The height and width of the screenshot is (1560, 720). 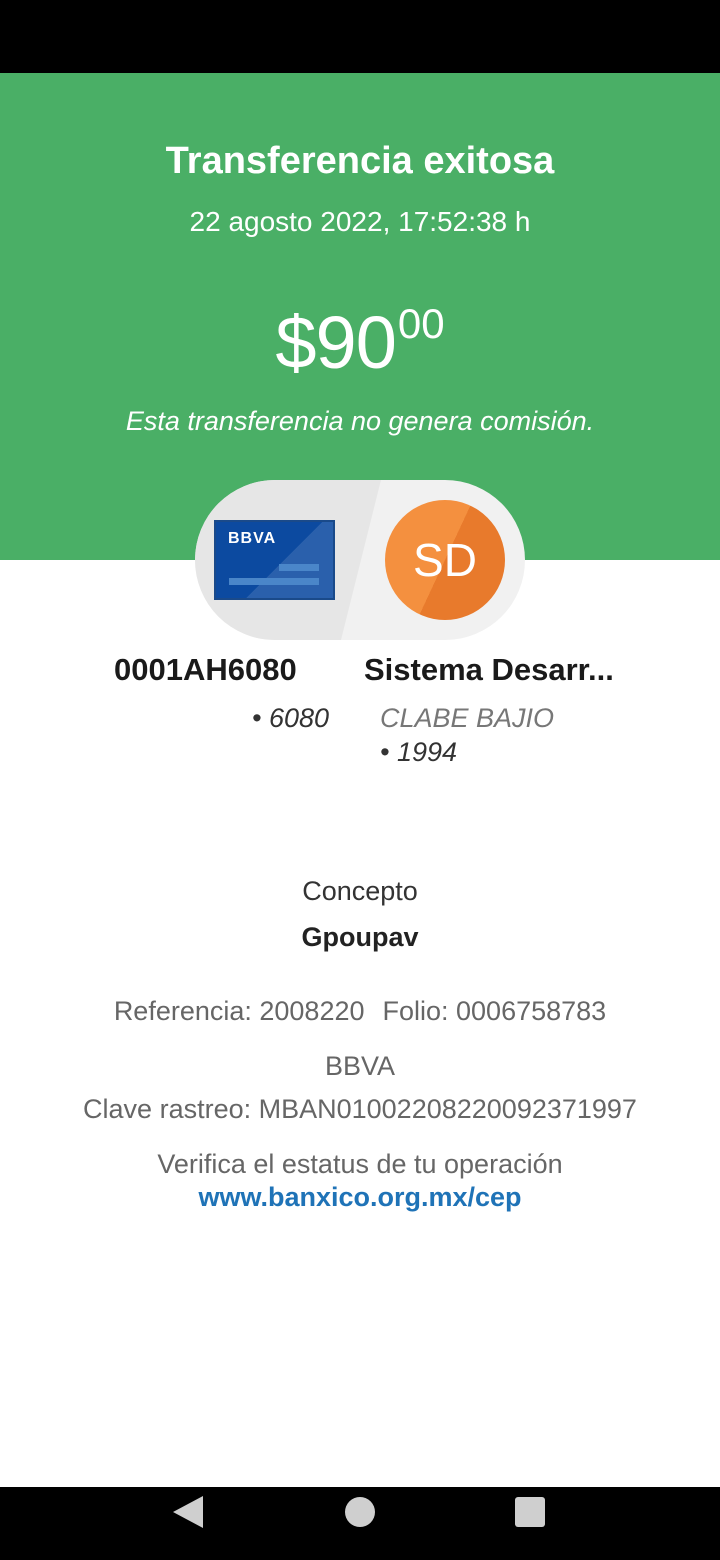 What do you see at coordinates (360, 1512) in the screenshot?
I see `circle-home-icon` at bounding box center [360, 1512].